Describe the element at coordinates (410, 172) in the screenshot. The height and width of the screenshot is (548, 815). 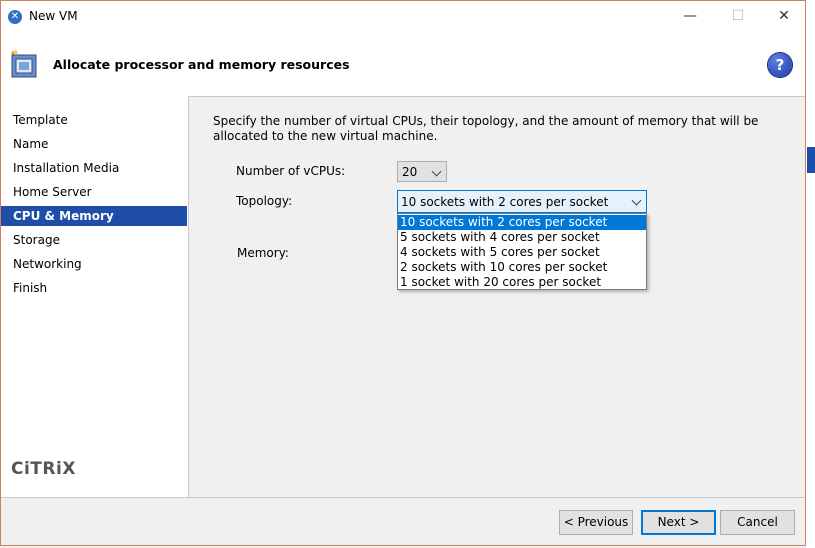
I see `vcpus-value: 20` at that location.